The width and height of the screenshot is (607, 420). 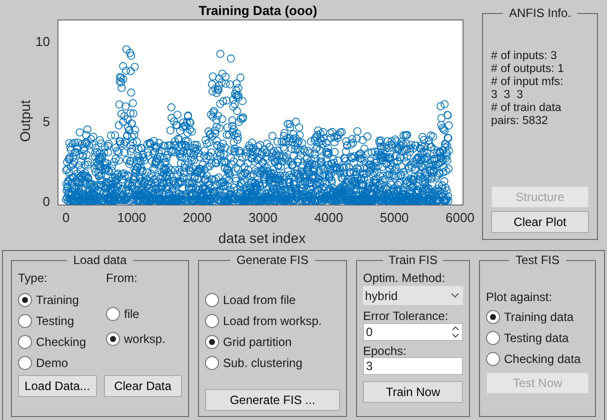 What do you see at coordinates (520, 121) in the screenshot?
I see `info-text: pairs: 5832` at bounding box center [520, 121].